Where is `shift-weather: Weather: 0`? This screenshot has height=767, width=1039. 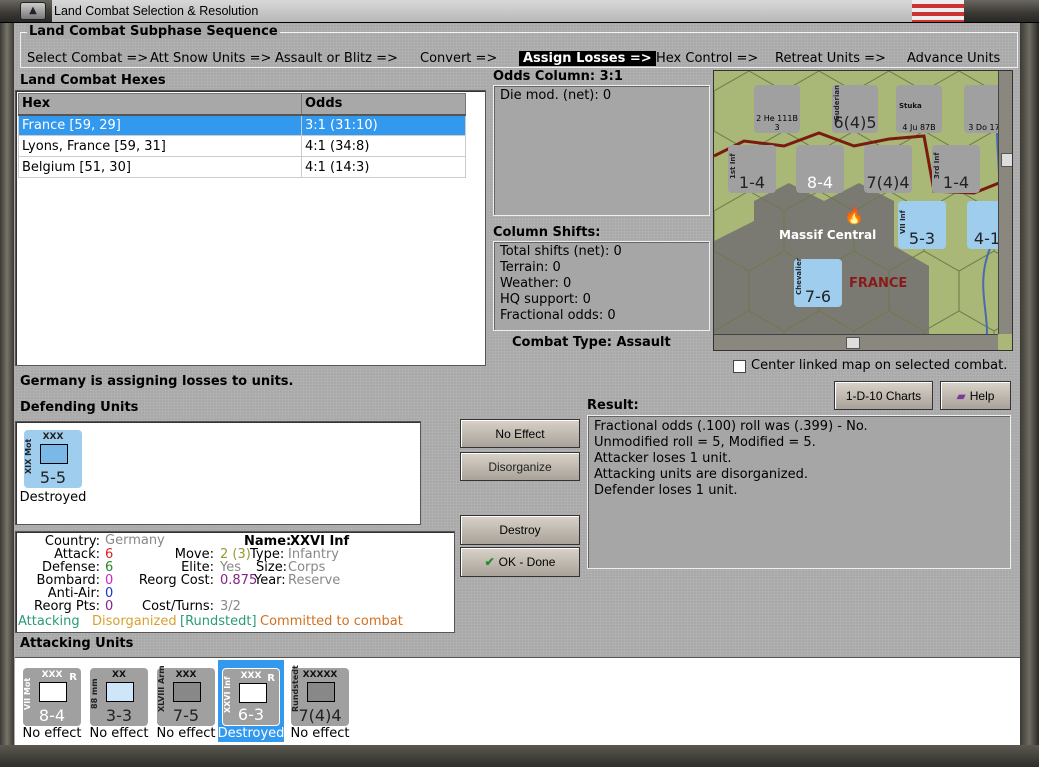
shift-weather: Weather: 0 is located at coordinates (536, 283).